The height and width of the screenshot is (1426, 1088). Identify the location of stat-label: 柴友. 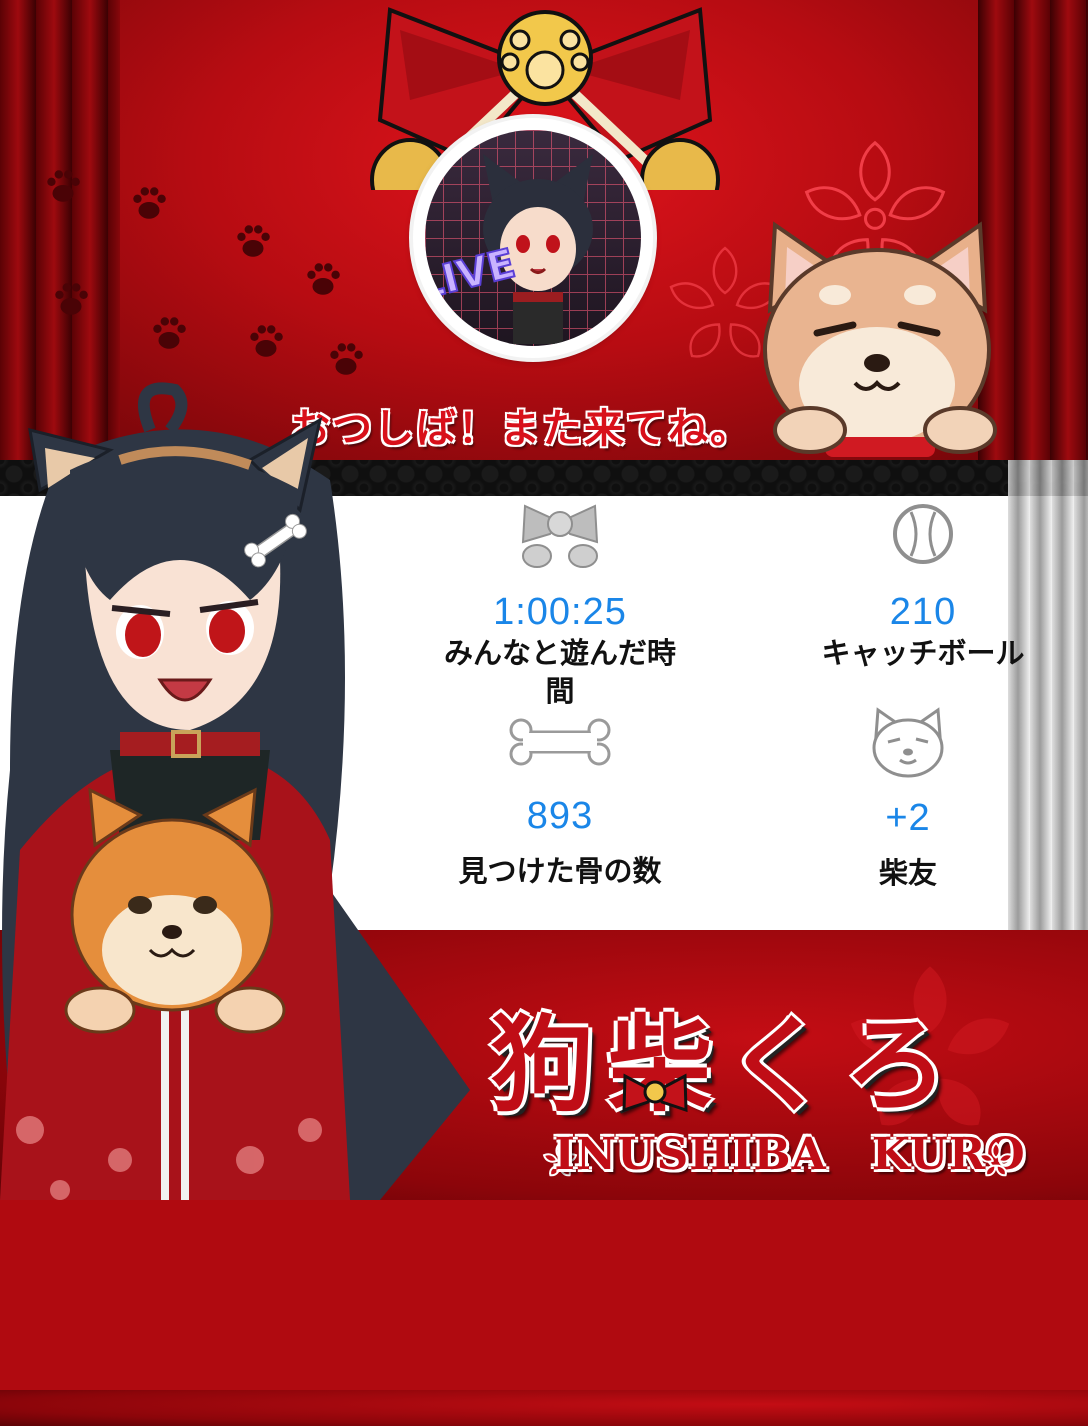
(907, 873).